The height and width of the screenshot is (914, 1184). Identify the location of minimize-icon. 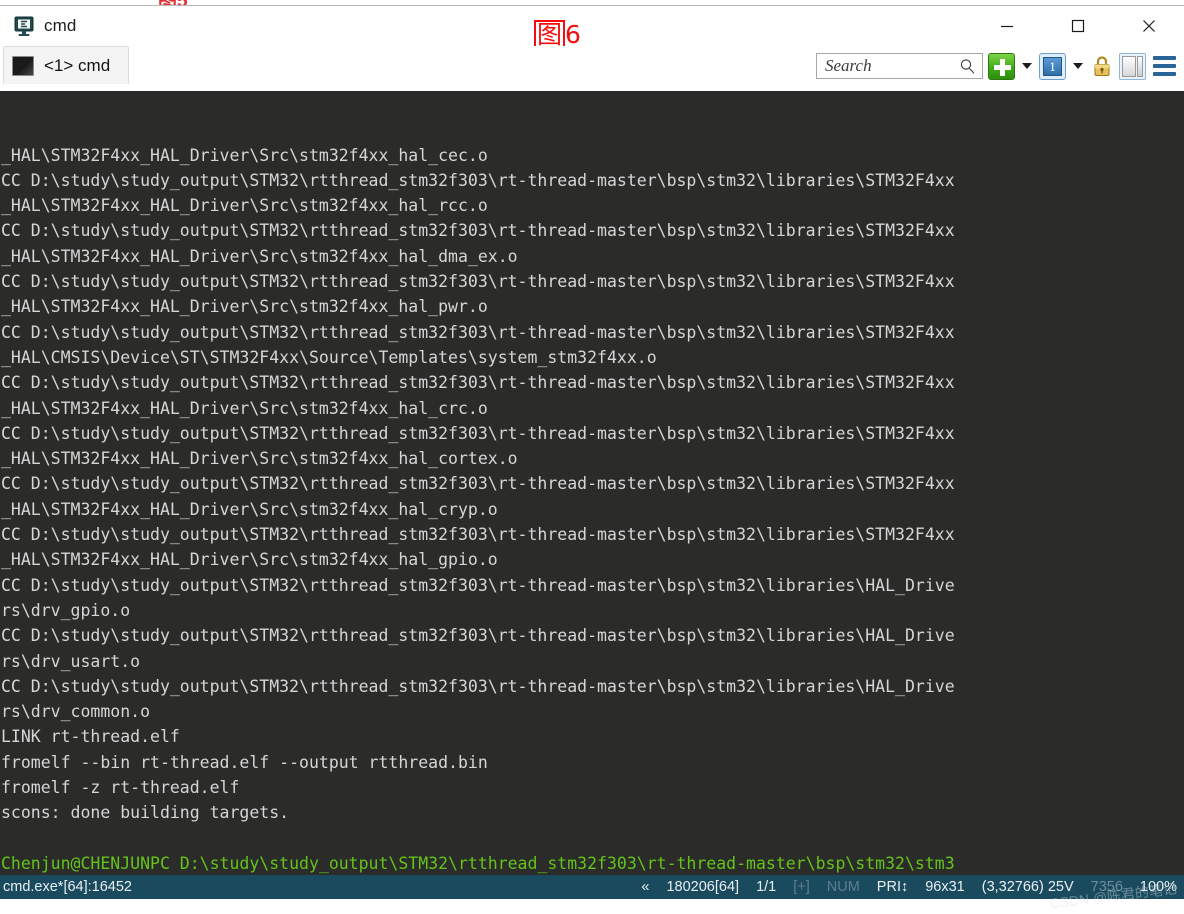
(1006, 26).